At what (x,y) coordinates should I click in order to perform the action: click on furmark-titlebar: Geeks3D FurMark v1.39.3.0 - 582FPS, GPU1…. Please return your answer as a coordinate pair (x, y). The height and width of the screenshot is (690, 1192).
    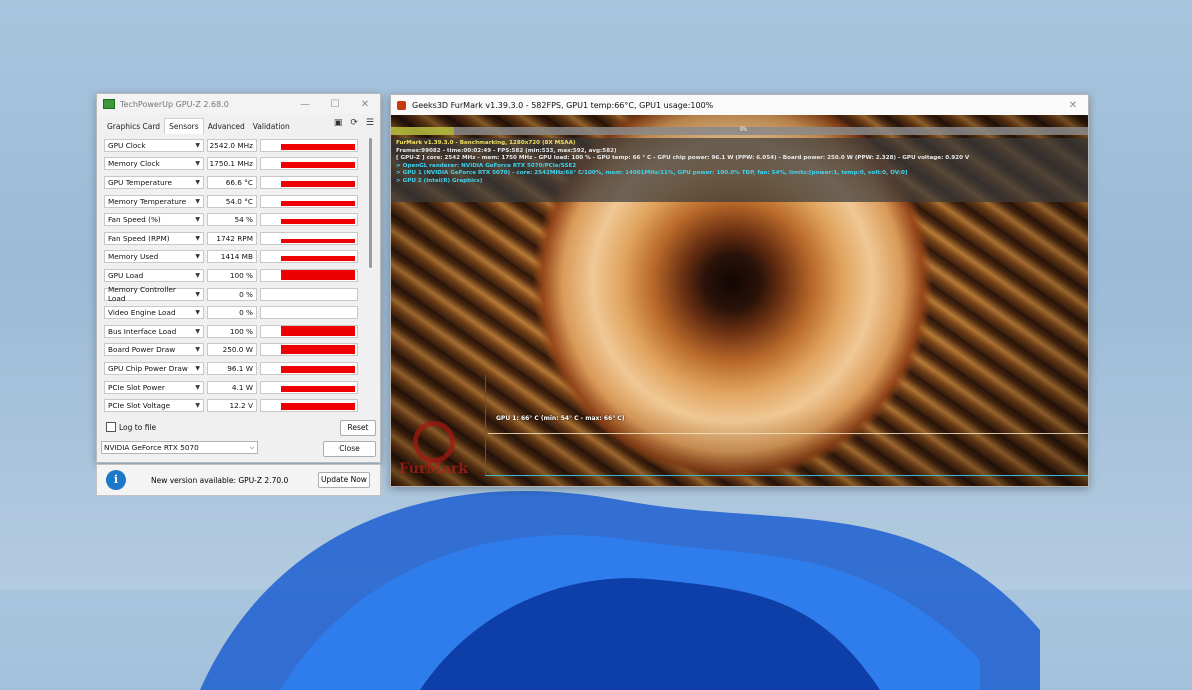
    Looking at the image, I should click on (739, 105).